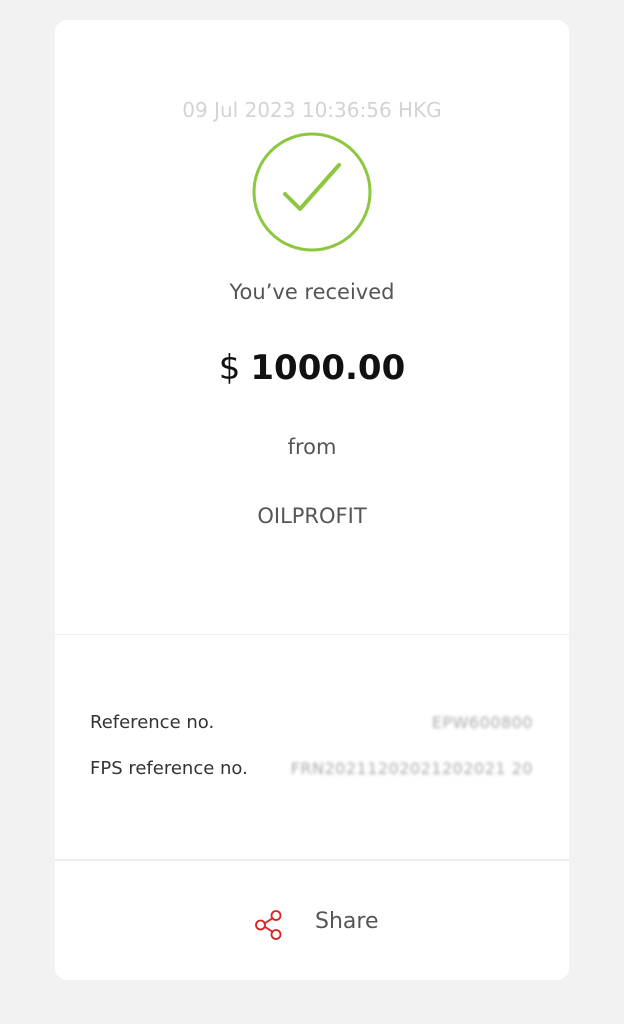  What do you see at coordinates (411, 768) in the screenshot?
I see `fps-reference-value: FRN20211202021202021 20` at bounding box center [411, 768].